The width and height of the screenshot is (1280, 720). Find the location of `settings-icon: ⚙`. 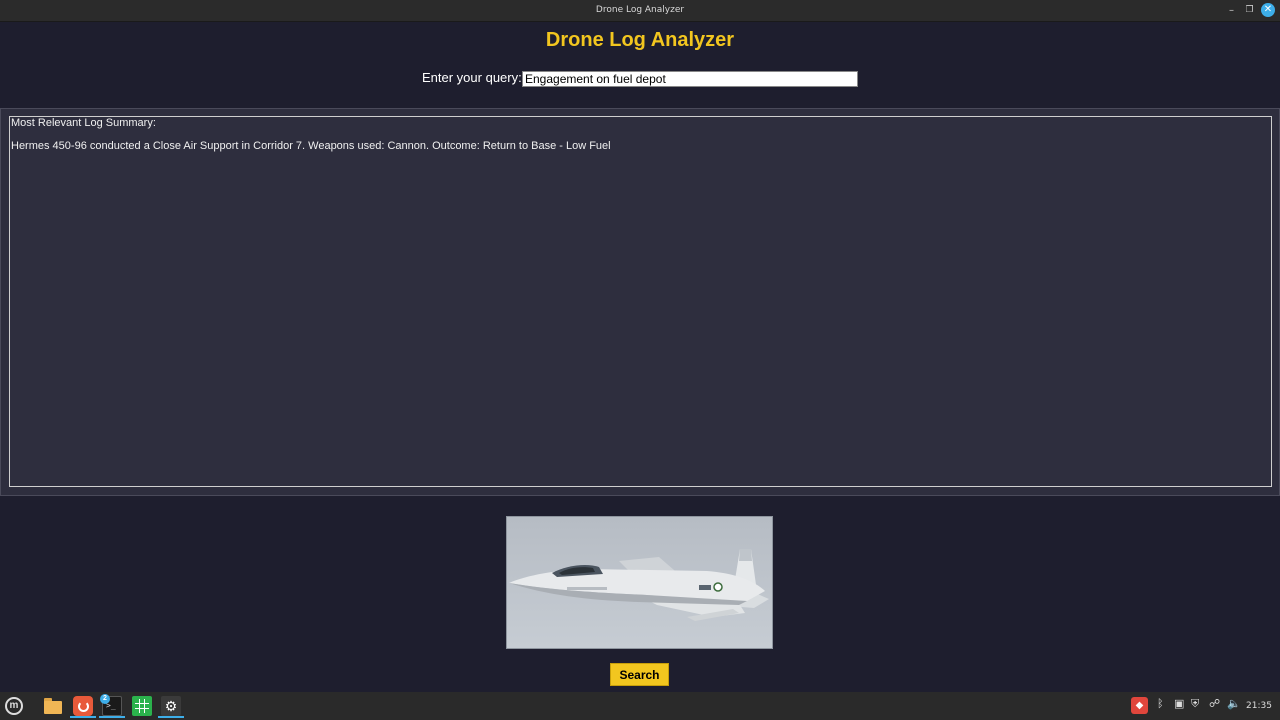

settings-icon: ⚙ is located at coordinates (171, 706).